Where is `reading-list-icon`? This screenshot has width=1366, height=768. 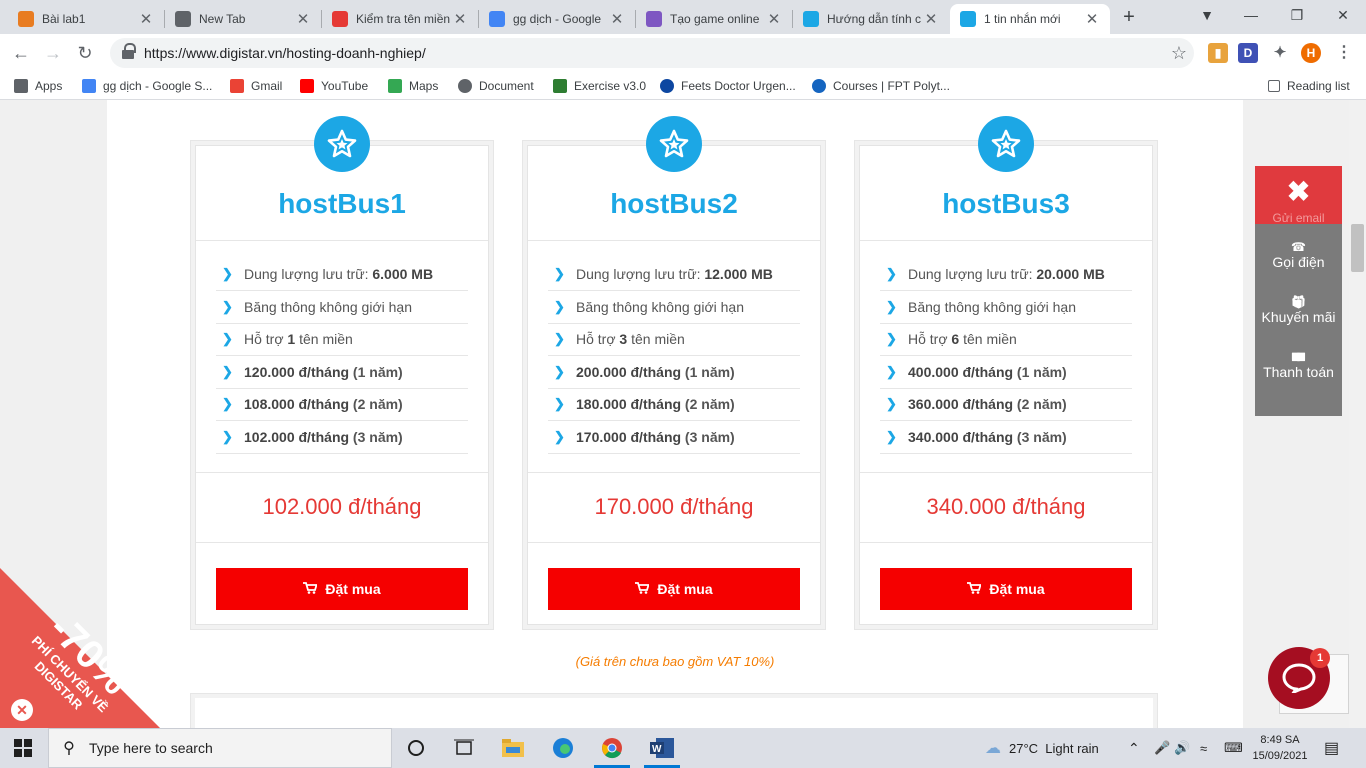
reading-list-icon is located at coordinates (1274, 86).